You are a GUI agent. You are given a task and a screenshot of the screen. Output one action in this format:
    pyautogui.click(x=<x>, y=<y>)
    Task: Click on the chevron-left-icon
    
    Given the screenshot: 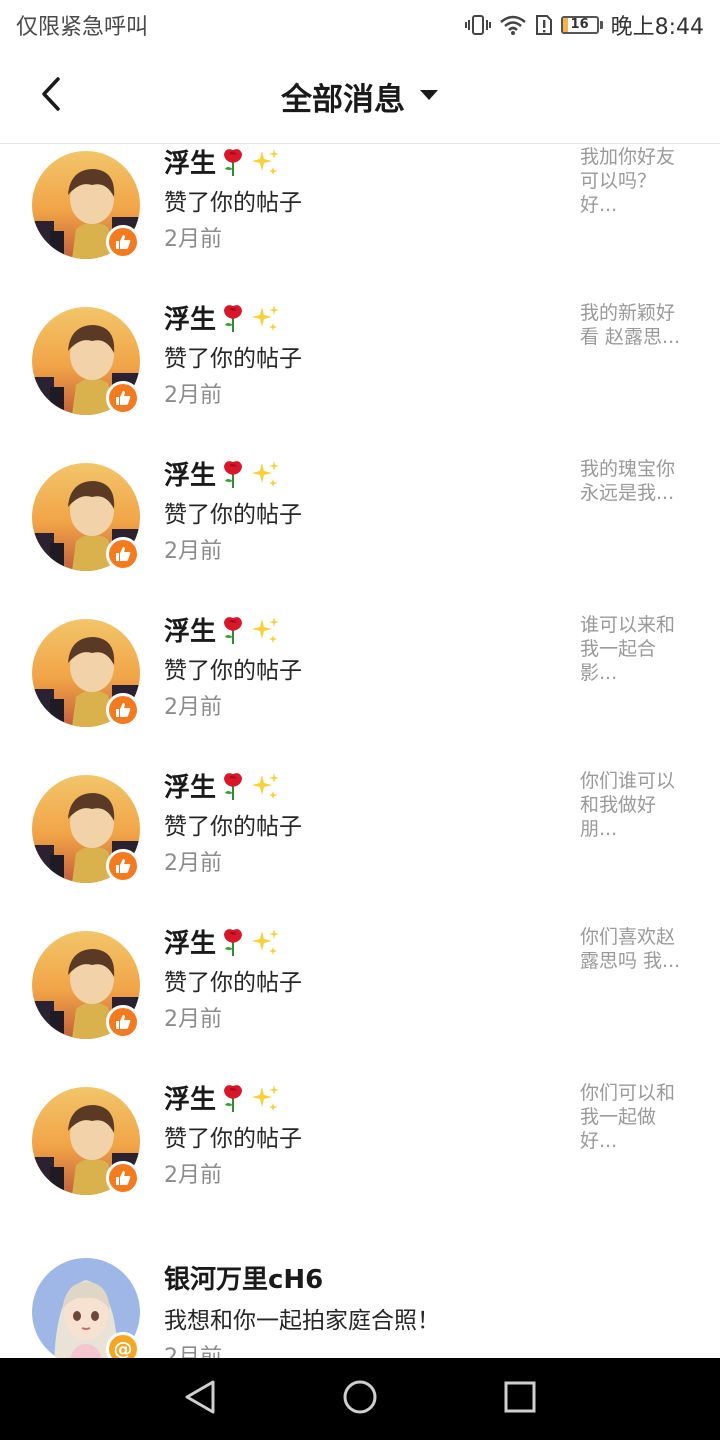 What is the action you would take?
    pyautogui.click(x=50, y=96)
    